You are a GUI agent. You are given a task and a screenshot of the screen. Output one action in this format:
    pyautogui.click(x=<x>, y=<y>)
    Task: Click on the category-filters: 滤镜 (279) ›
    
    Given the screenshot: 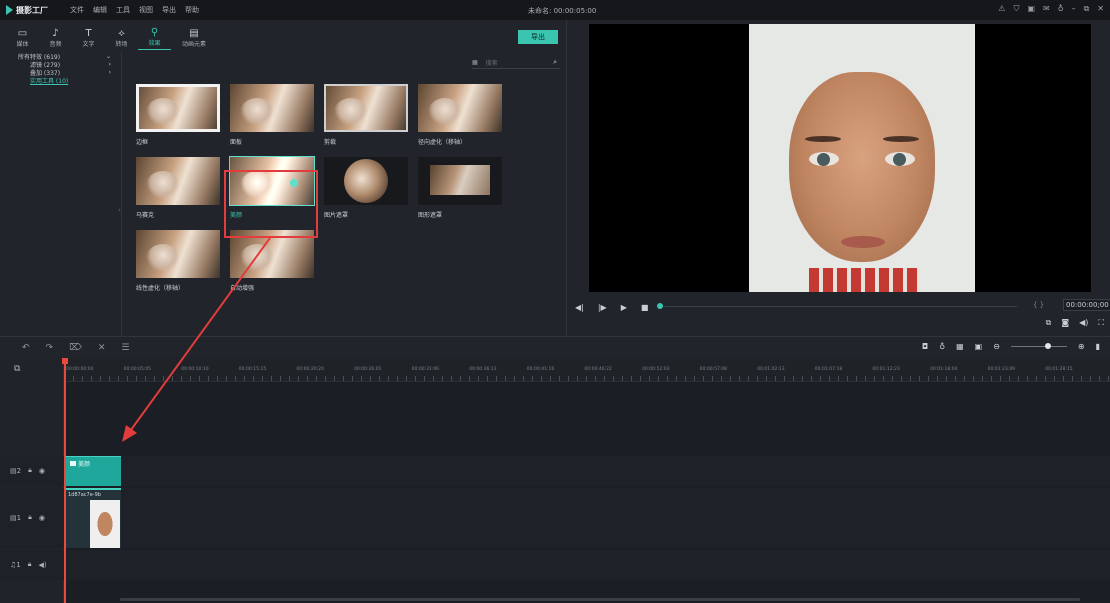 What is the action you would take?
    pyautogui.click(x=60, y=64)
    